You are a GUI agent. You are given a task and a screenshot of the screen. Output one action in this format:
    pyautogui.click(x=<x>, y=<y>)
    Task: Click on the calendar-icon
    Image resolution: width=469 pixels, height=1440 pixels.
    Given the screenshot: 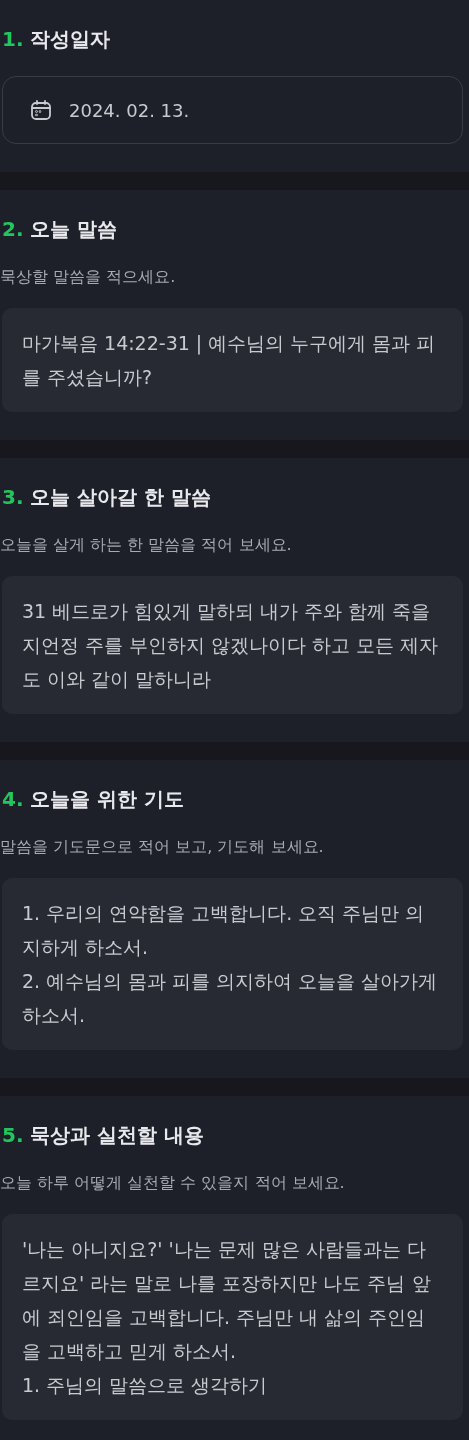 What is the action you would take?
    pyautogui.click(x=41, y=110)
    